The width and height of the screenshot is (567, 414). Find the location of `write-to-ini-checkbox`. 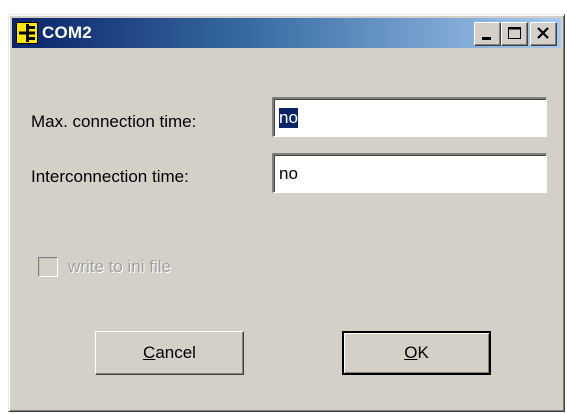

write-to-ini-checkbox is located at coordinates (48, 267).